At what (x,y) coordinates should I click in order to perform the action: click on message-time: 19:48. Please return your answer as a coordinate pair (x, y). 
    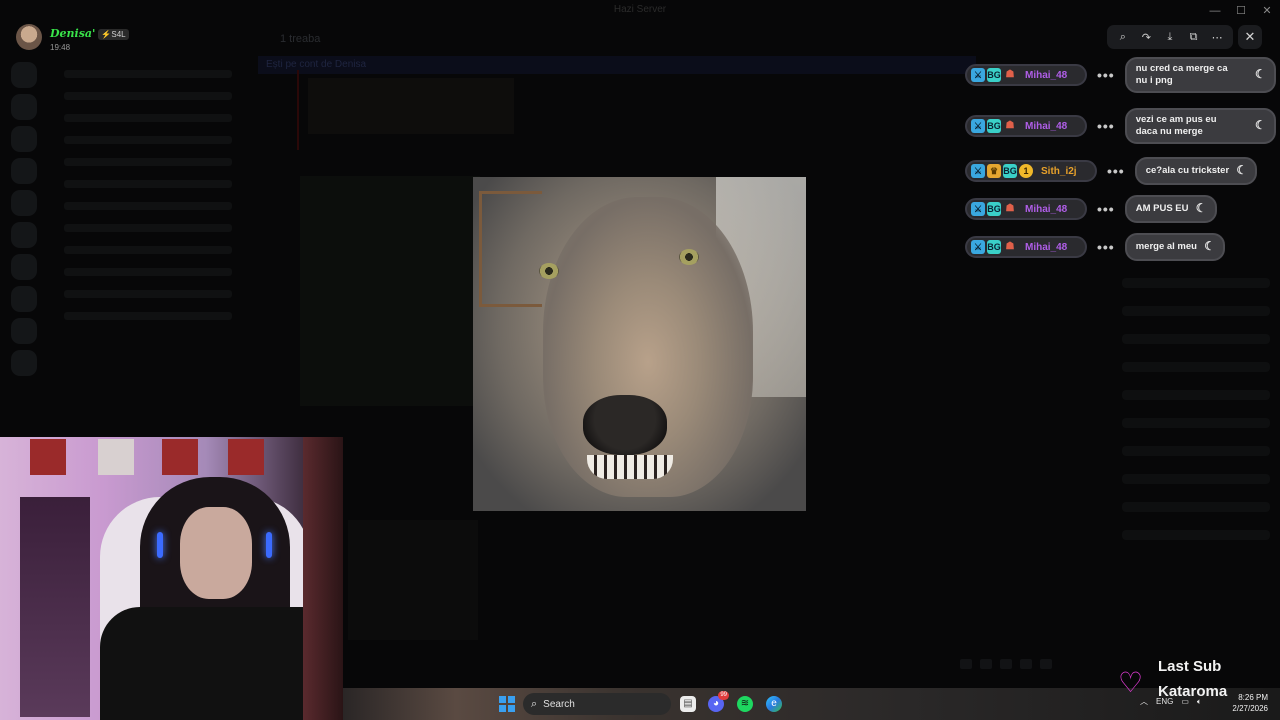
    Looking at the image, I should click on (60, 47).